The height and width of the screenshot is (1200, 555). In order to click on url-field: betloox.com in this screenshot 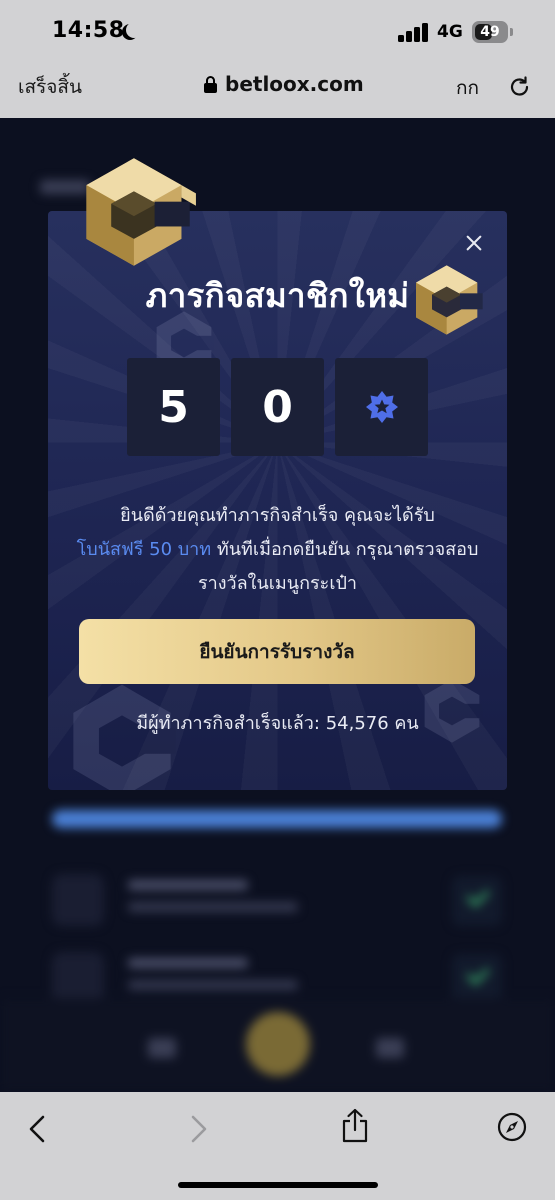, I will do `click(284, 84)`.